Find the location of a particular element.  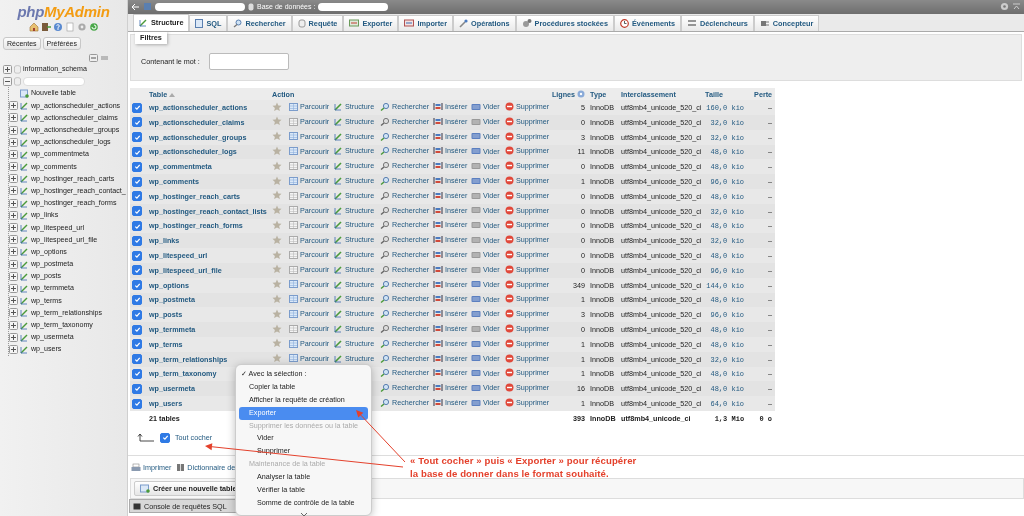

exit-icon is located at coordinates (45, 27).